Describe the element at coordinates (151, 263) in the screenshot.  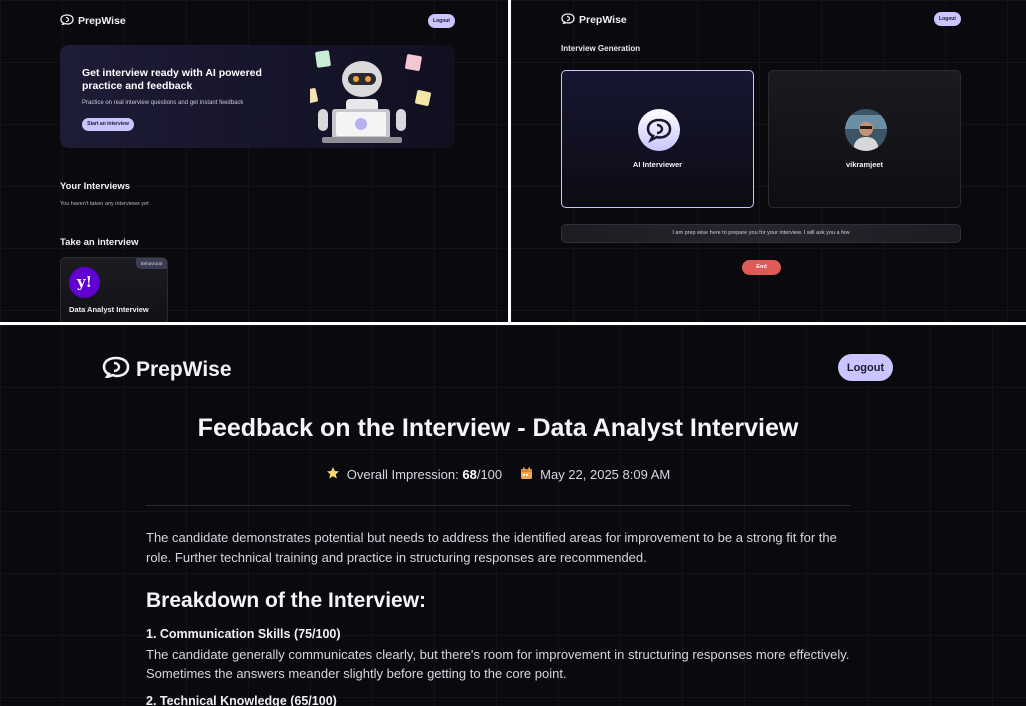
I see `interview-type-badge: Behavioral` at that location.